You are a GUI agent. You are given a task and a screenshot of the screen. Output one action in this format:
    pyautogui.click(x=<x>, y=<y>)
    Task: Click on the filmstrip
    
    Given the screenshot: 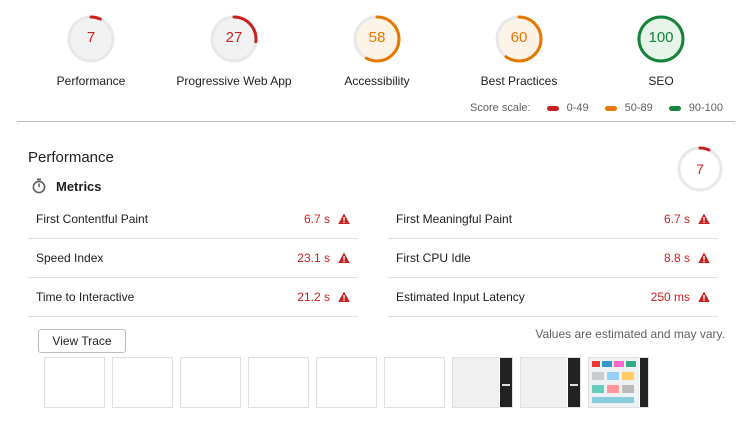 What is the action you would take?
    pyautogui.click(x=346, y=382)
    